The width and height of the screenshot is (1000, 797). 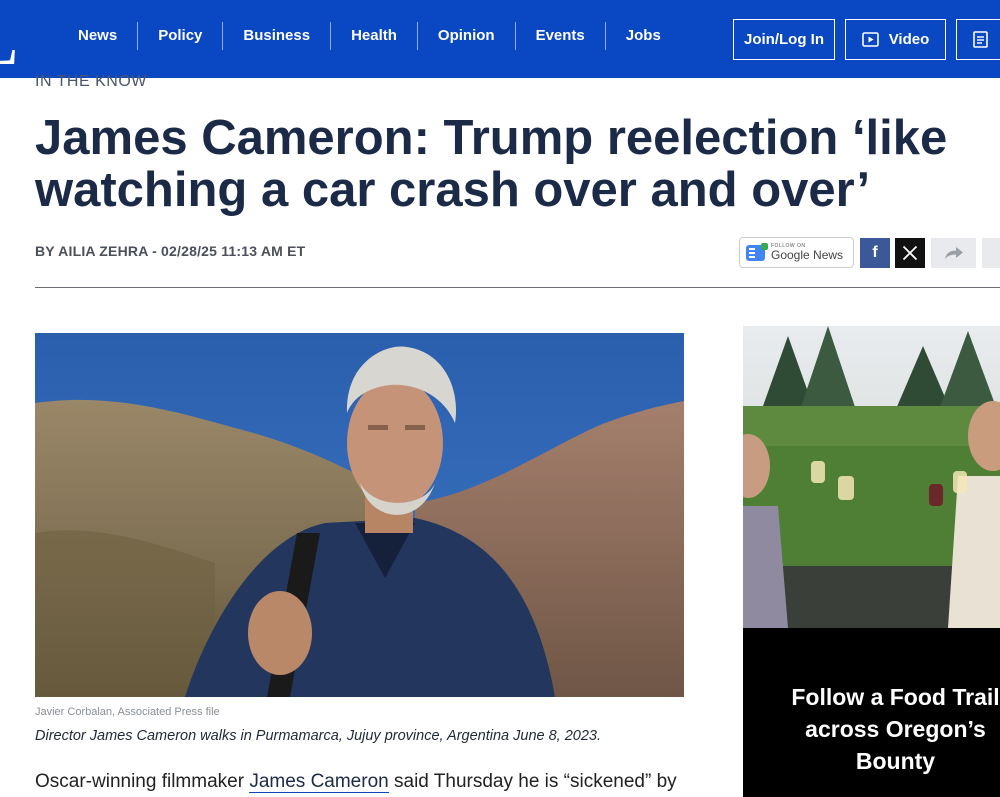 What do you see at coordinates (142, 781) in the screenshot?
I see `body-text-start: Oscar-winning filmmaker` at bounding box center [142, 781].